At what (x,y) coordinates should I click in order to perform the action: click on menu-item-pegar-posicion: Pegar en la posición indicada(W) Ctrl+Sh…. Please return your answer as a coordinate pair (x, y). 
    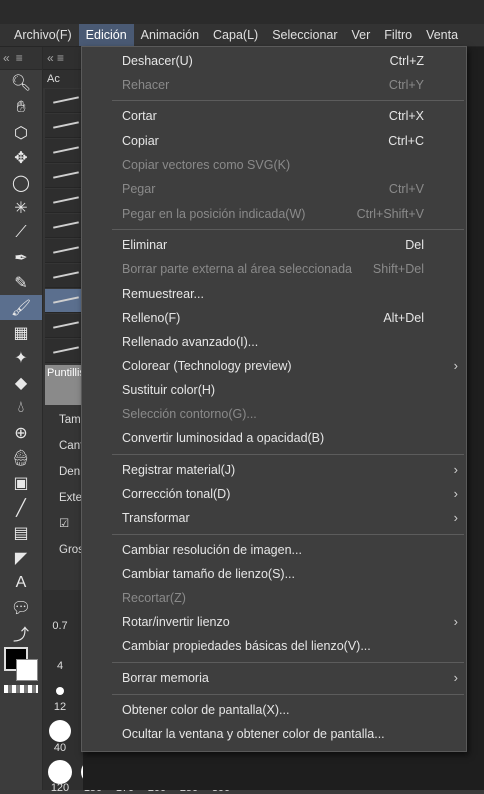
    Looking at the image, I should click on (274, 214).